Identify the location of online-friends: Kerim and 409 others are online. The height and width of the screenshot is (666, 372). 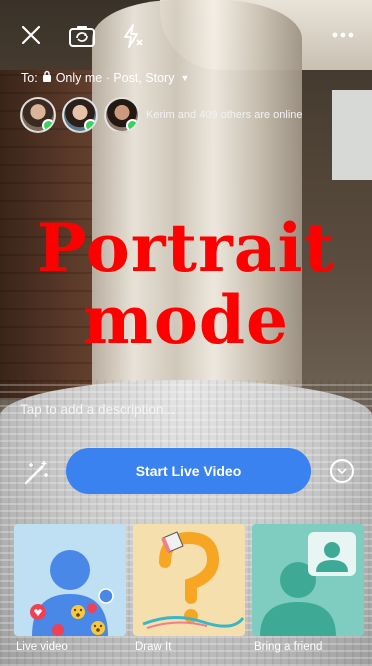
(161, 115).